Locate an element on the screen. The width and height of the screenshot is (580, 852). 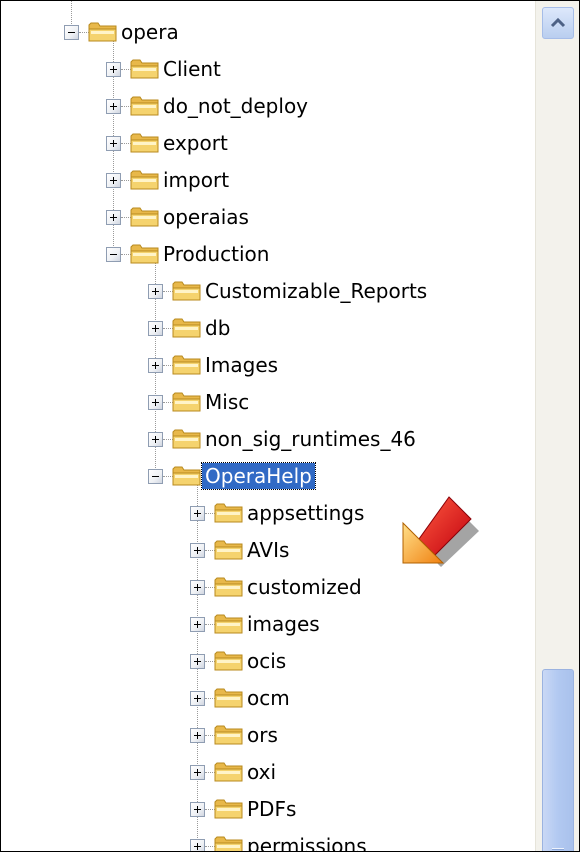
tree-item-oxi: oxi is located at coordinates (268, 772).